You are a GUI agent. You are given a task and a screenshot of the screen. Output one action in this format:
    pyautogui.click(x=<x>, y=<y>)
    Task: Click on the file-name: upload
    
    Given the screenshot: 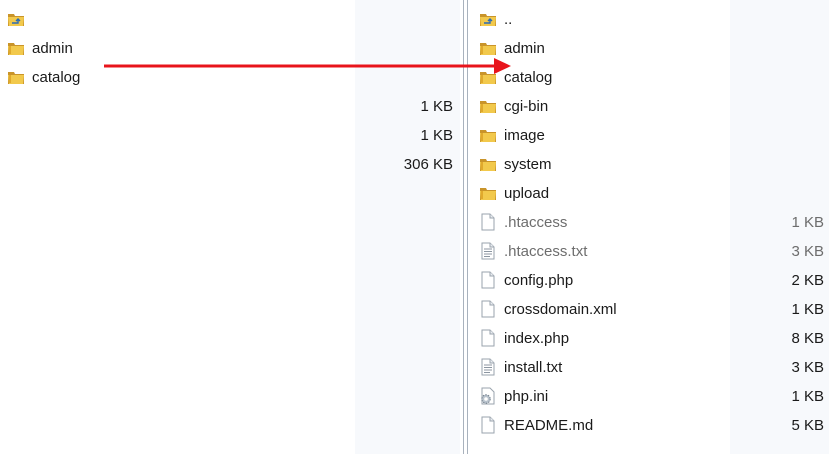 What is the action you would take?
    pyautogui.click(x=527, y=193)
    